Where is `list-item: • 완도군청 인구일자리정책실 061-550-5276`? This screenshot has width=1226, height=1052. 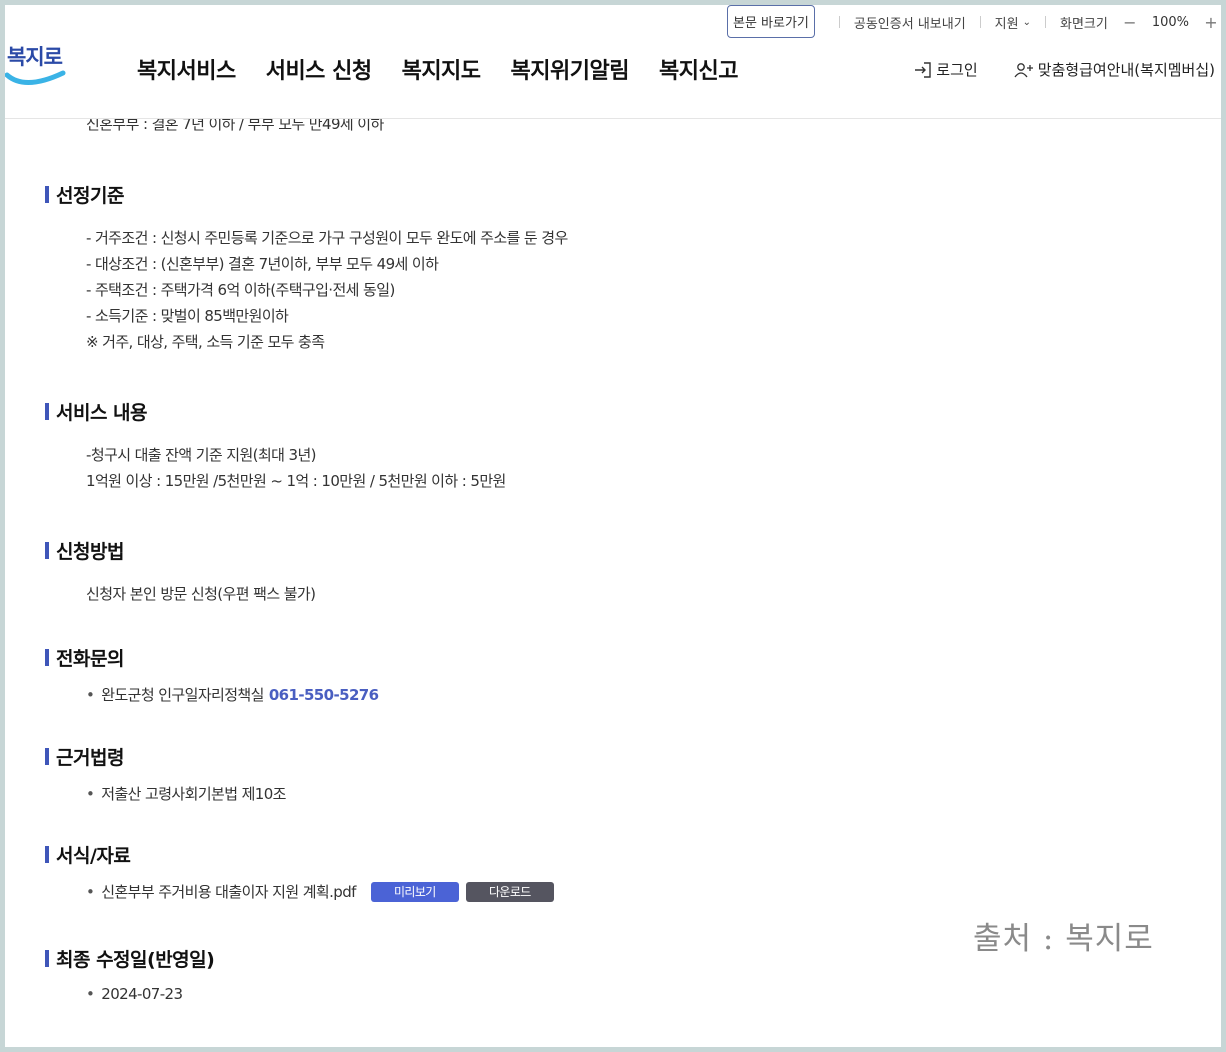 list-item: • 완도군청 인구일자리정책실 061-550-5276 is located at coordinates (232, 694).